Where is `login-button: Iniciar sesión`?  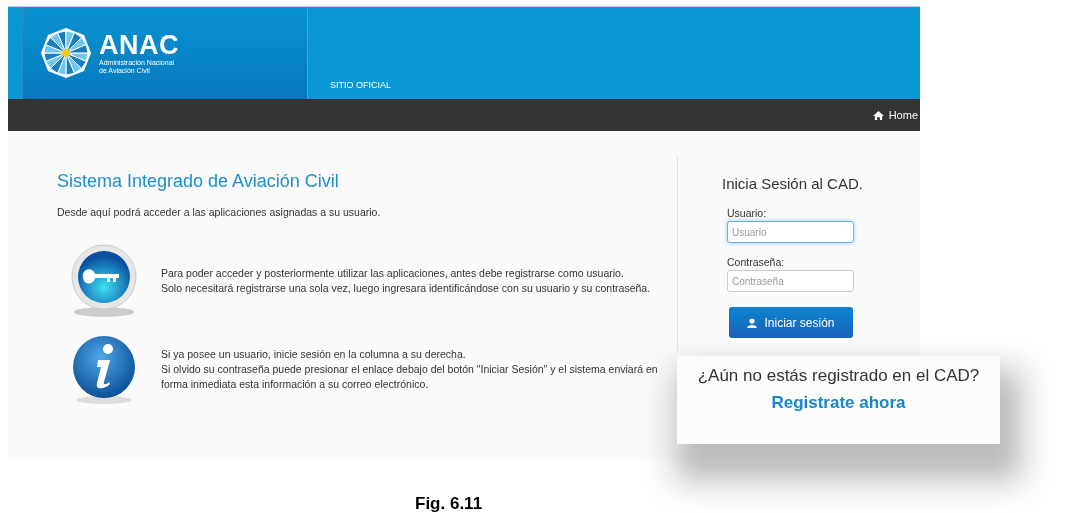 login-button: Iniciar sesión is located at coordinates (791, 322).